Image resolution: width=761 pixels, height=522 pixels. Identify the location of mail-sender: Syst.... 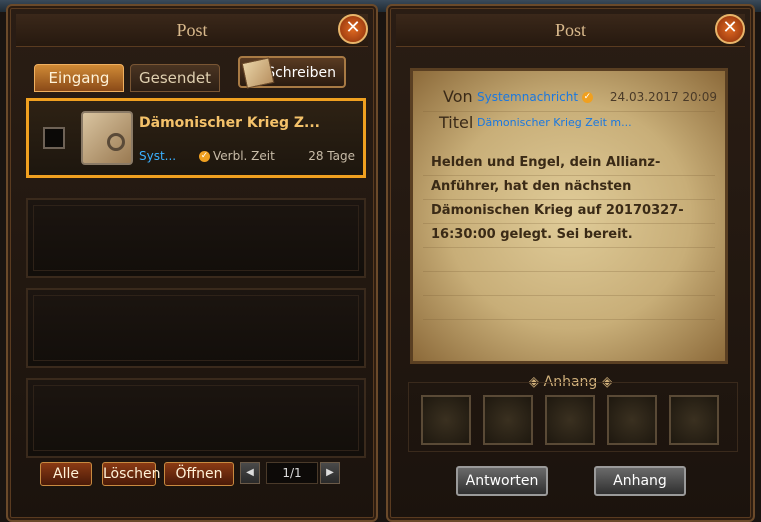
(158, 156).